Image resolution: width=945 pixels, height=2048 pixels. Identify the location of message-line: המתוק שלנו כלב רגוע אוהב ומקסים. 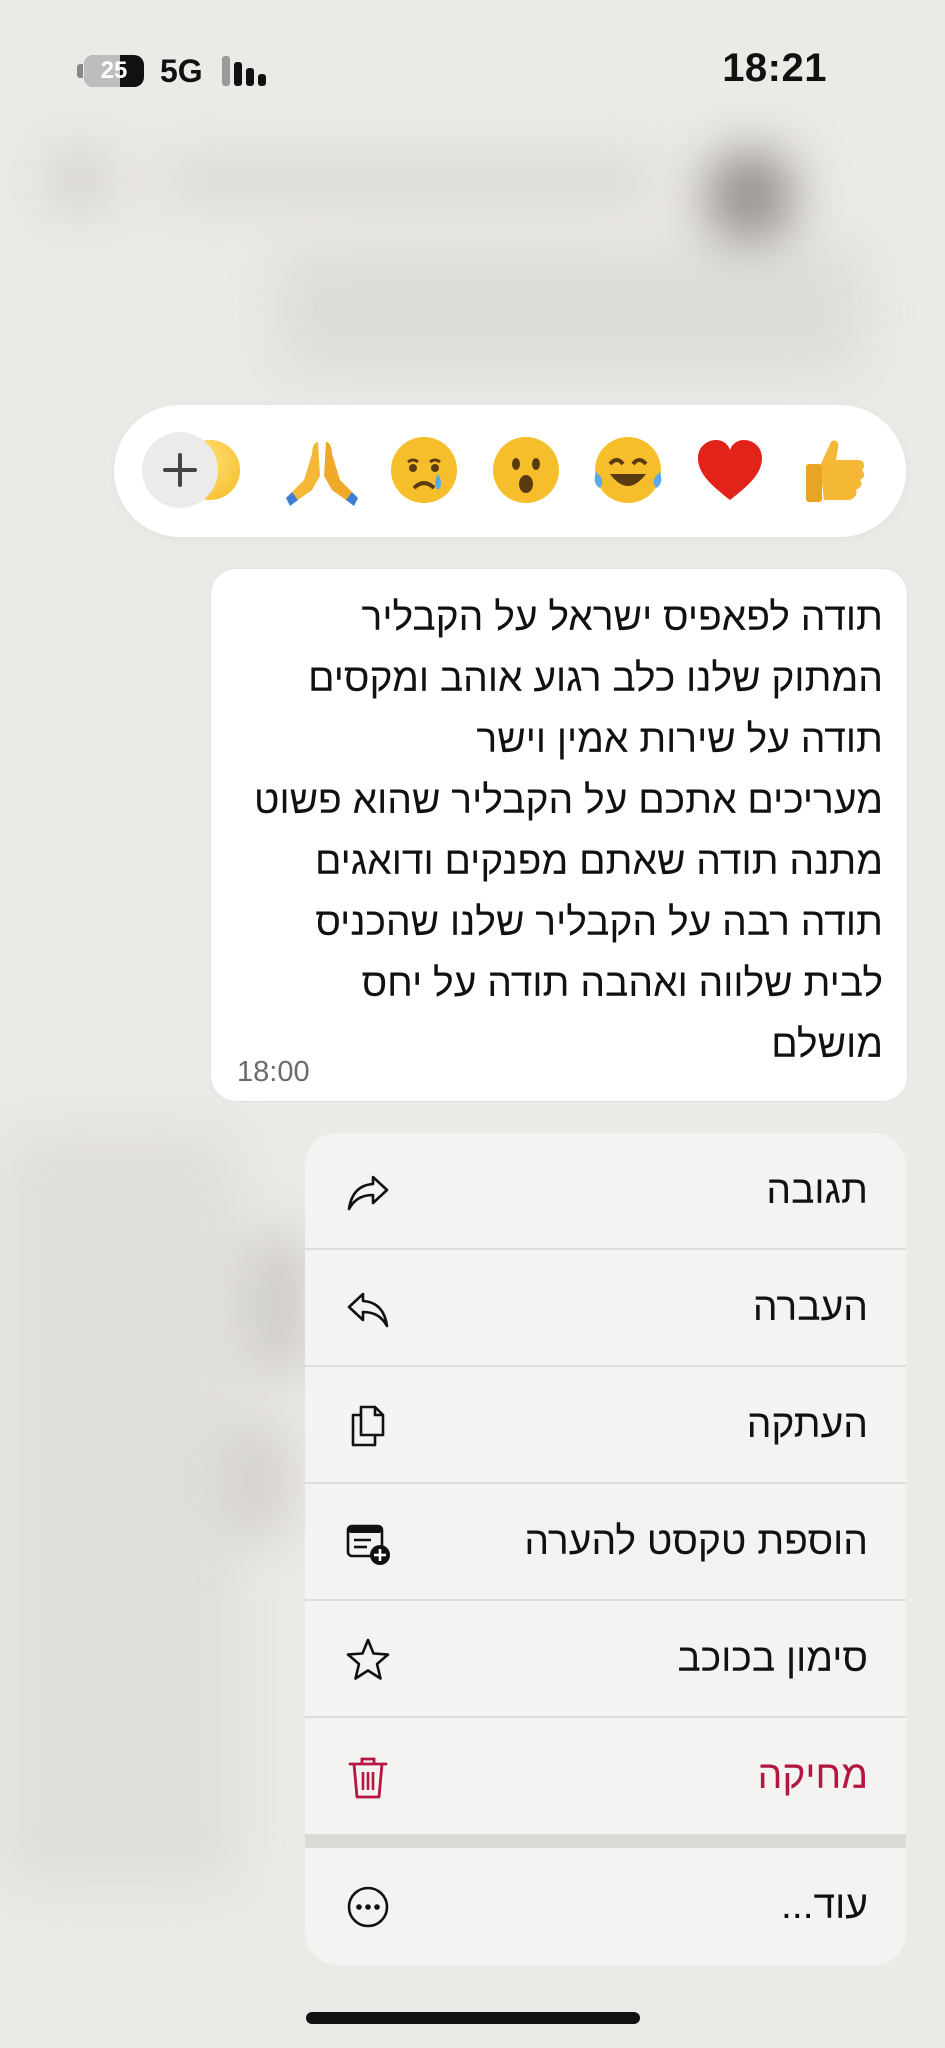
(595, 678).